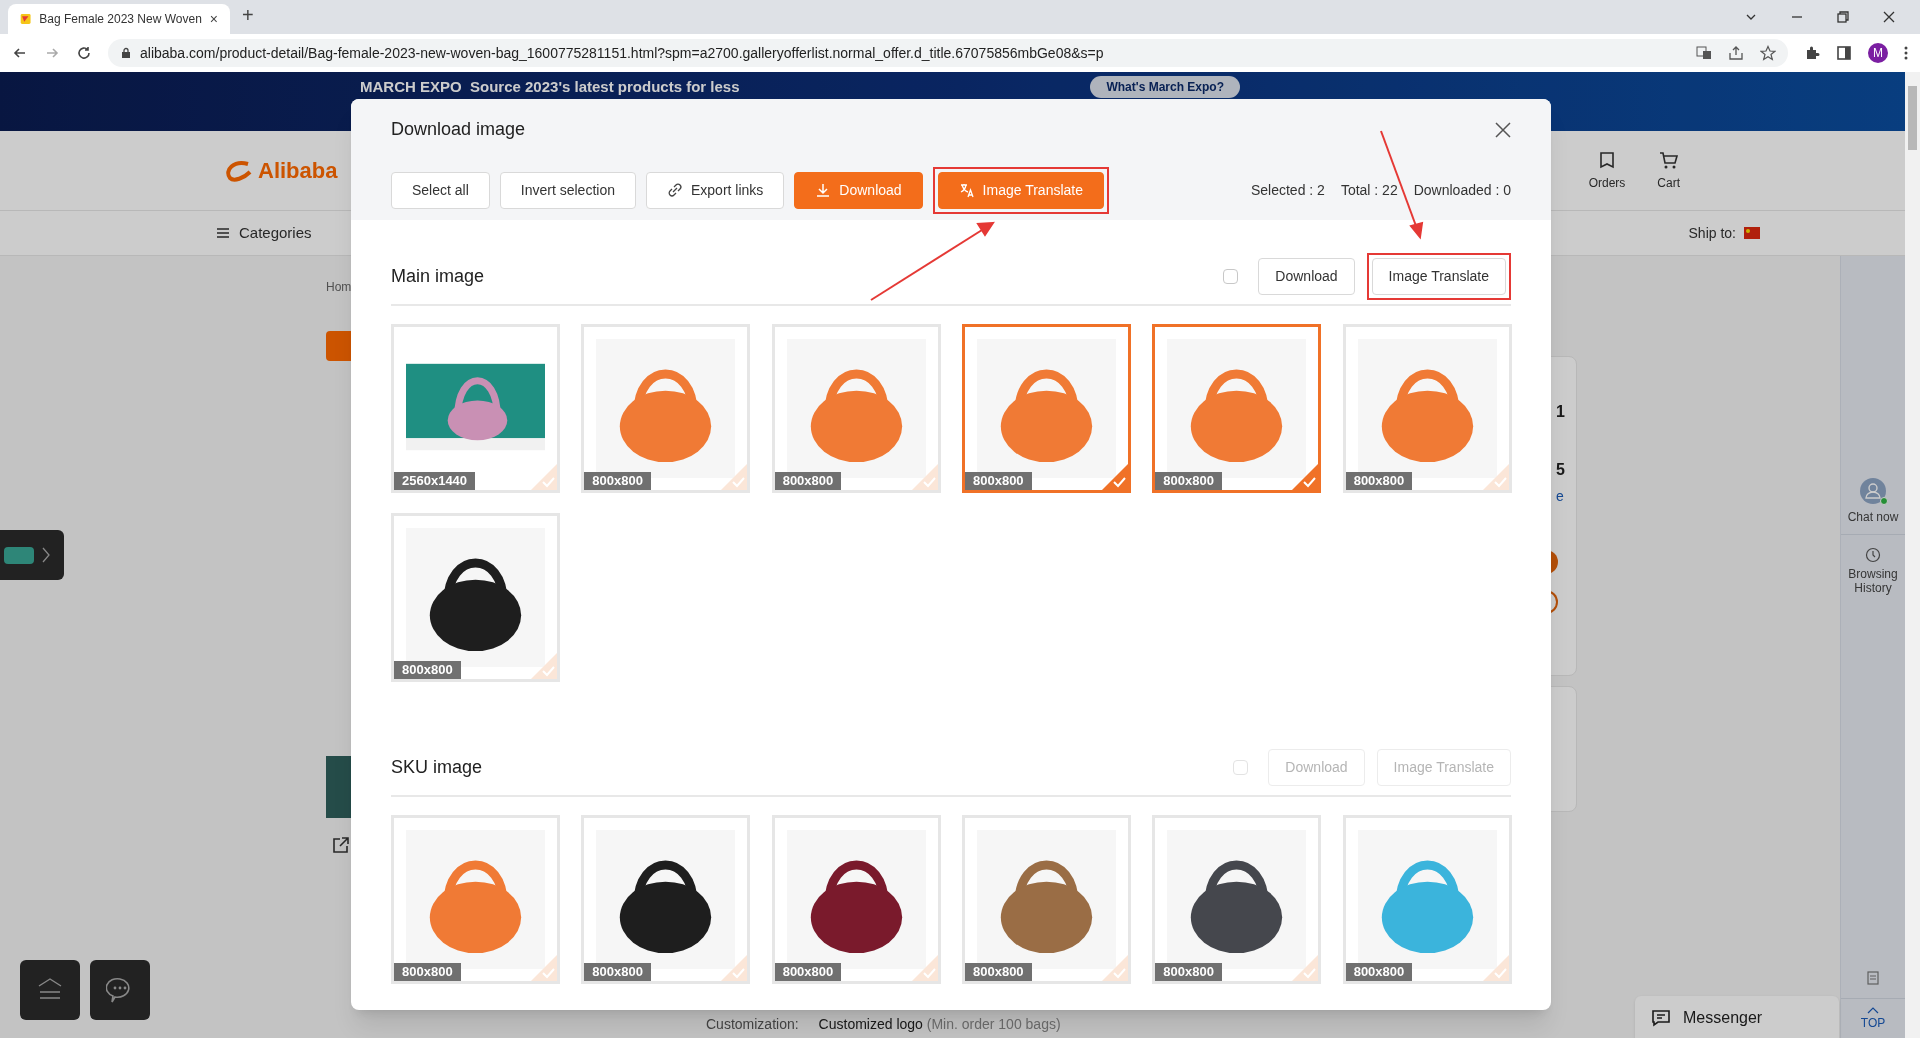 Image resolution: width=1920 pixels, height=1038 pixels. I want to click on menu-icon, so click(50, 990).